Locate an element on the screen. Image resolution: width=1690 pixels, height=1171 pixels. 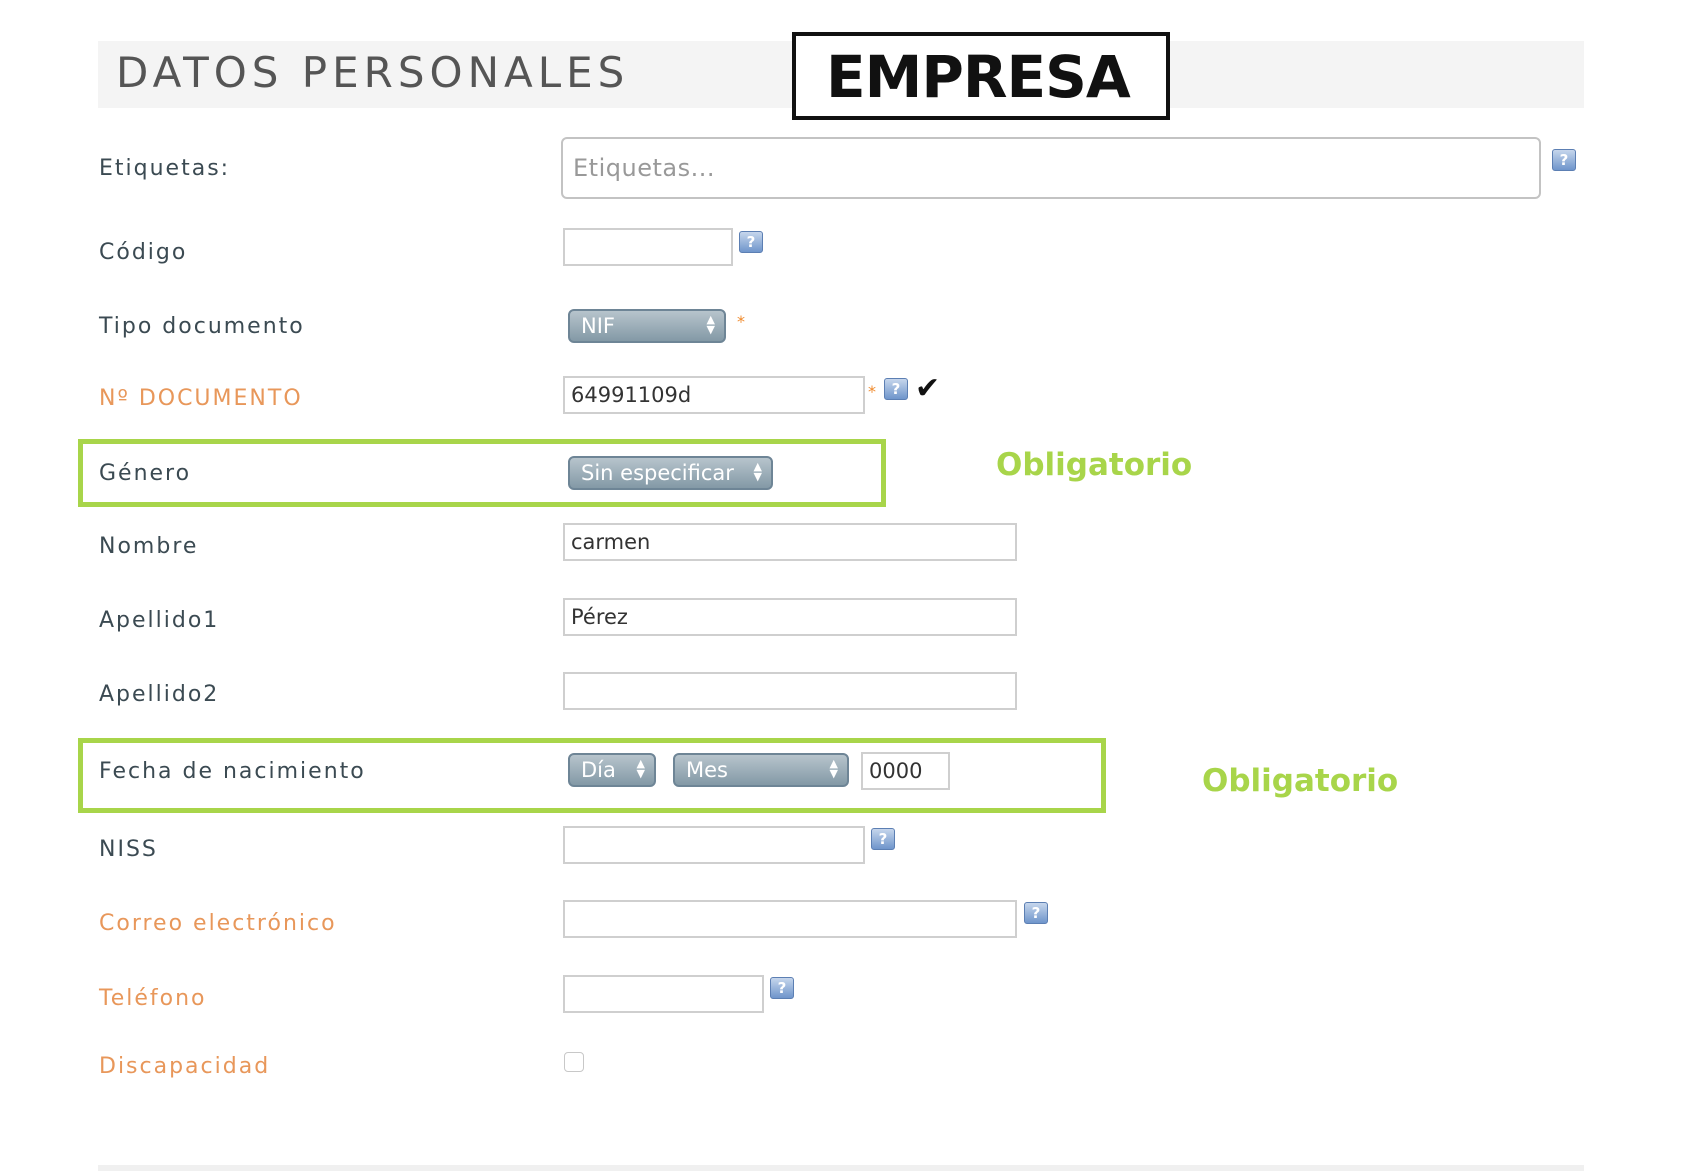
genero-select: Sin especificar ▲ ▼ is located at coordinates (670, 473).